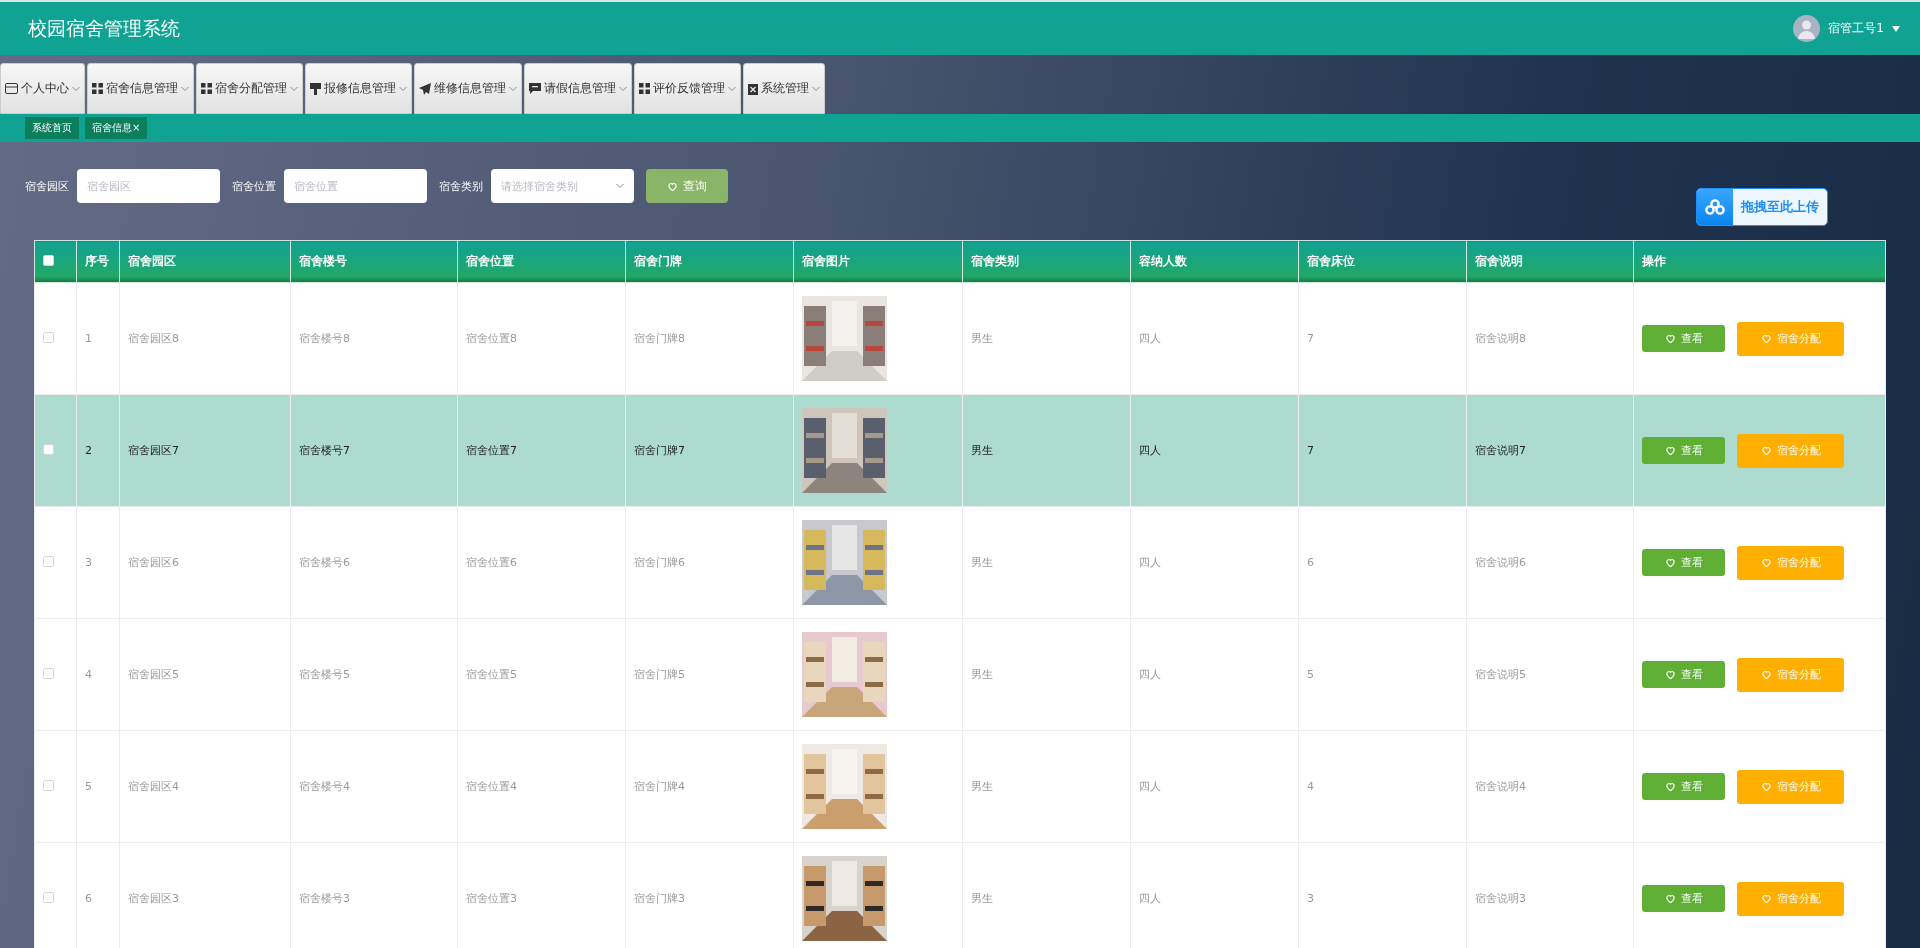 This screenshot has height=948, width=1920. I want to click on menu-tab: 维修信息管理, so click(468, 88).